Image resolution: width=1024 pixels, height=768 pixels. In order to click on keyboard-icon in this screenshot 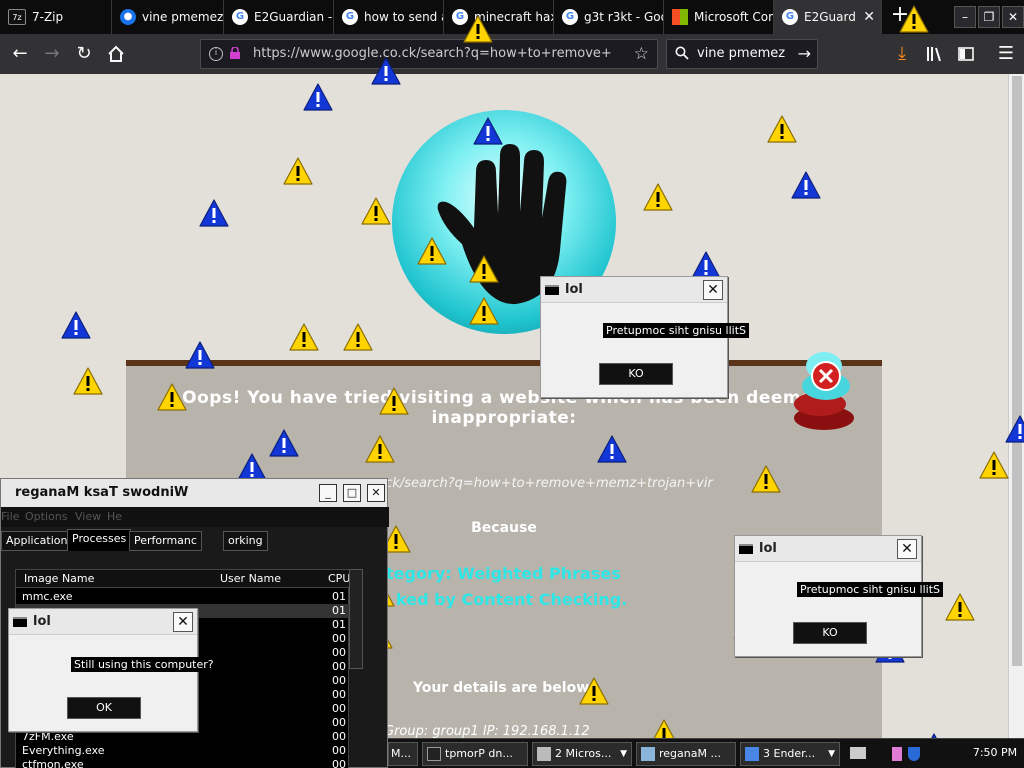, I will do `click(858, 753)`.